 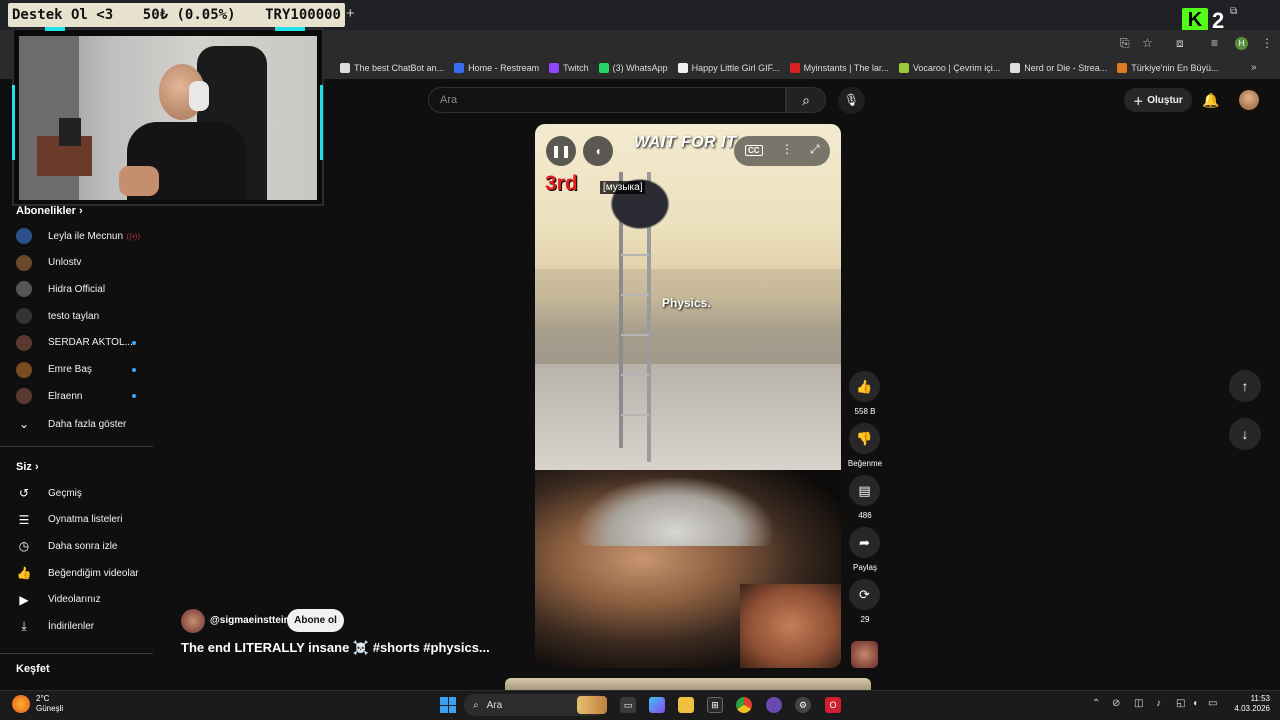 I want to click on dislike-button: 👎, so click(x=864, y=438).